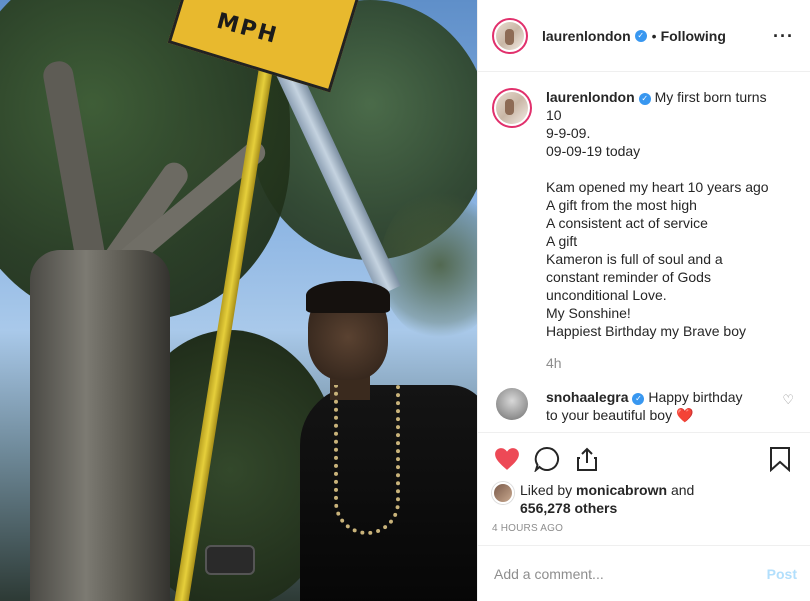 This screenshot has height=601, width=810. What do you see at coordinates (568, 133) in the screenshot?
I see `caption-line: 9-9-09.` at bounding box center [568, 133].